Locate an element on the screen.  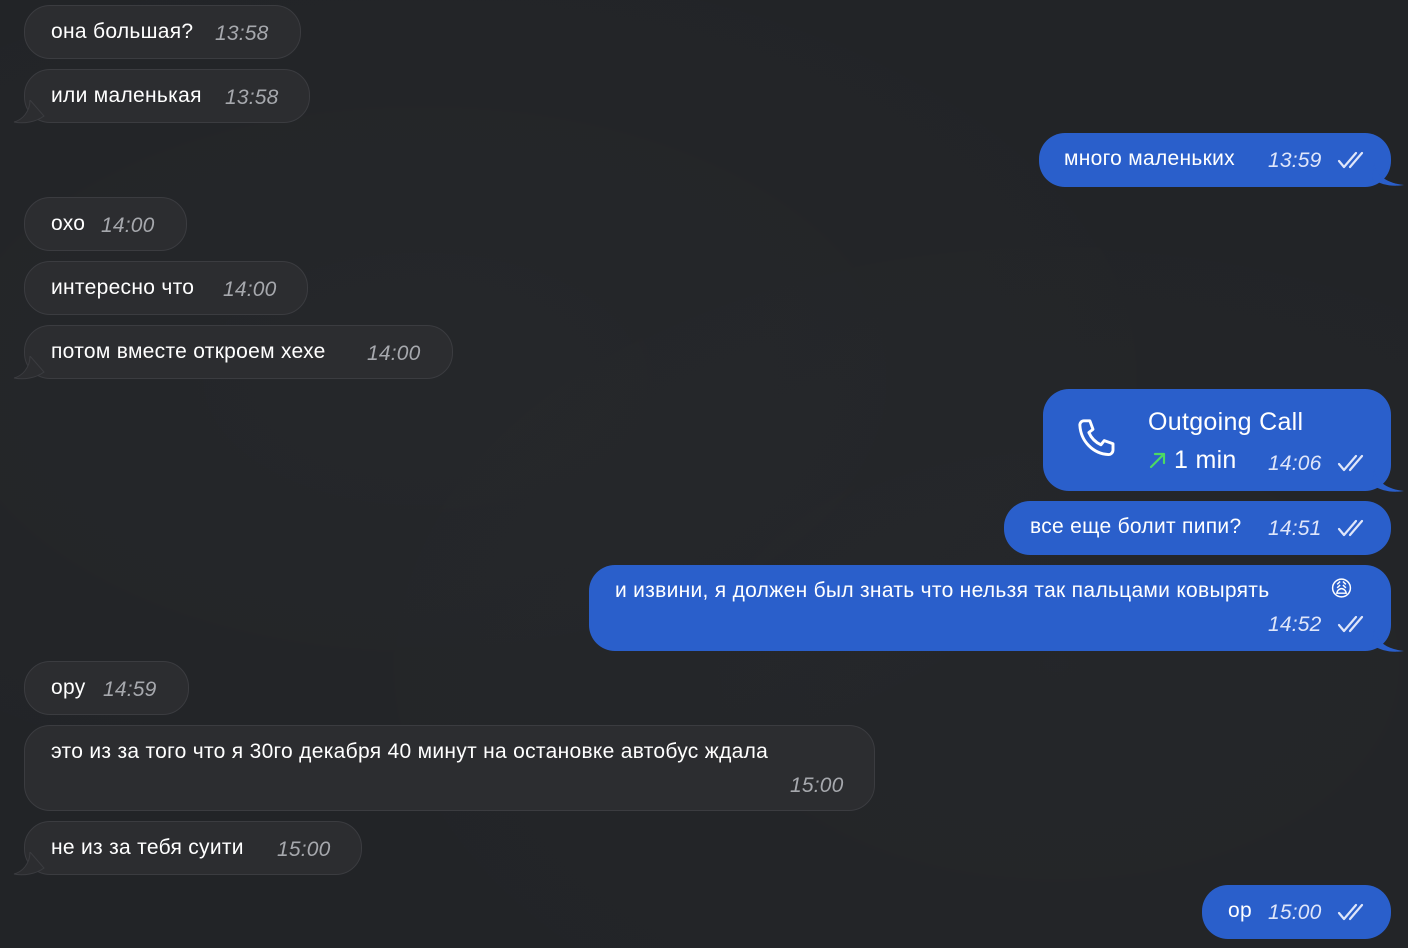
message-time: 14:59 is located at coordinates (130, 689).